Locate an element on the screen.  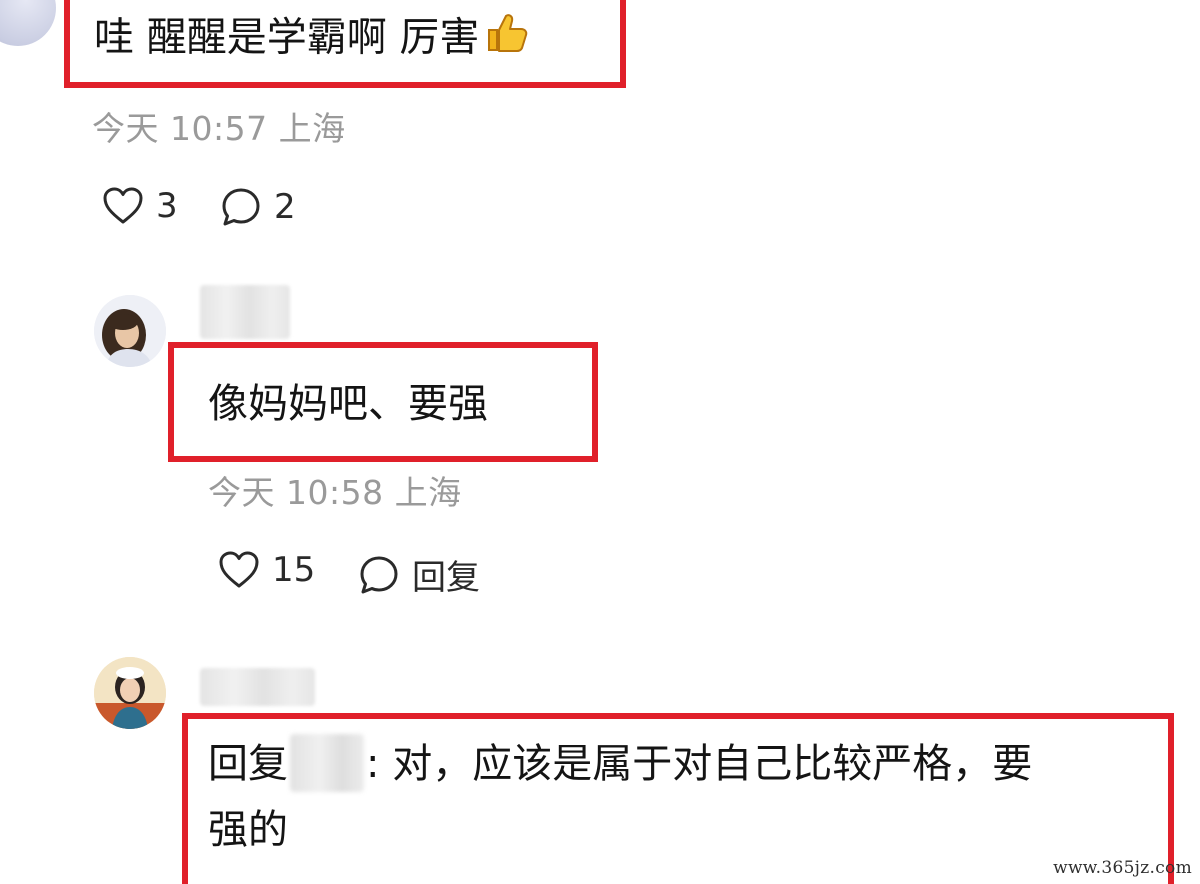
like-button: 3 is located at coordinates (140, 206).